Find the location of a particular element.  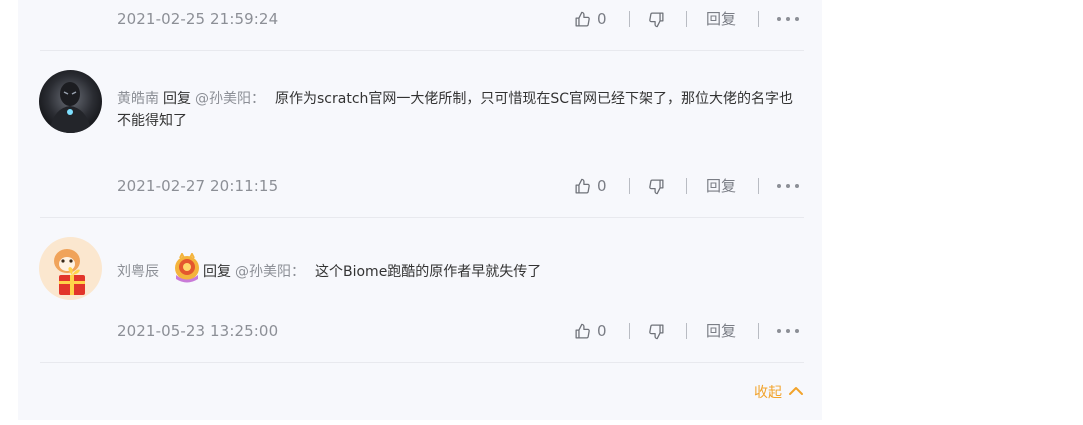

comment-timestamp: 2021-05-23 13:25:00 is located at coordinates (198, 331).